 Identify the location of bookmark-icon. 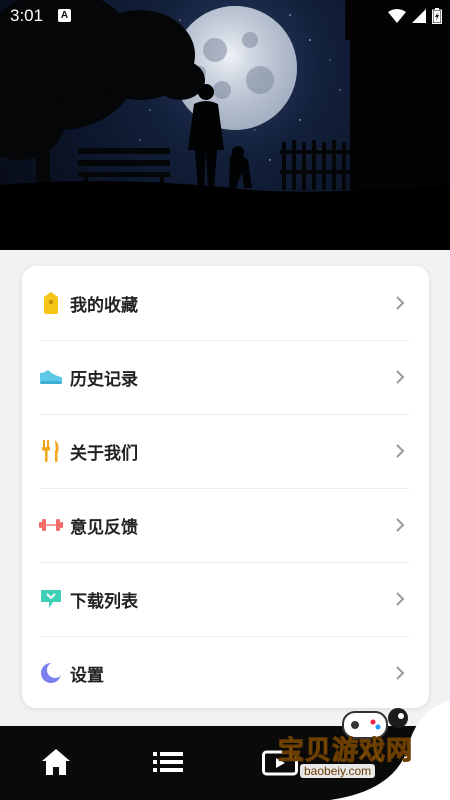
(51, 303).